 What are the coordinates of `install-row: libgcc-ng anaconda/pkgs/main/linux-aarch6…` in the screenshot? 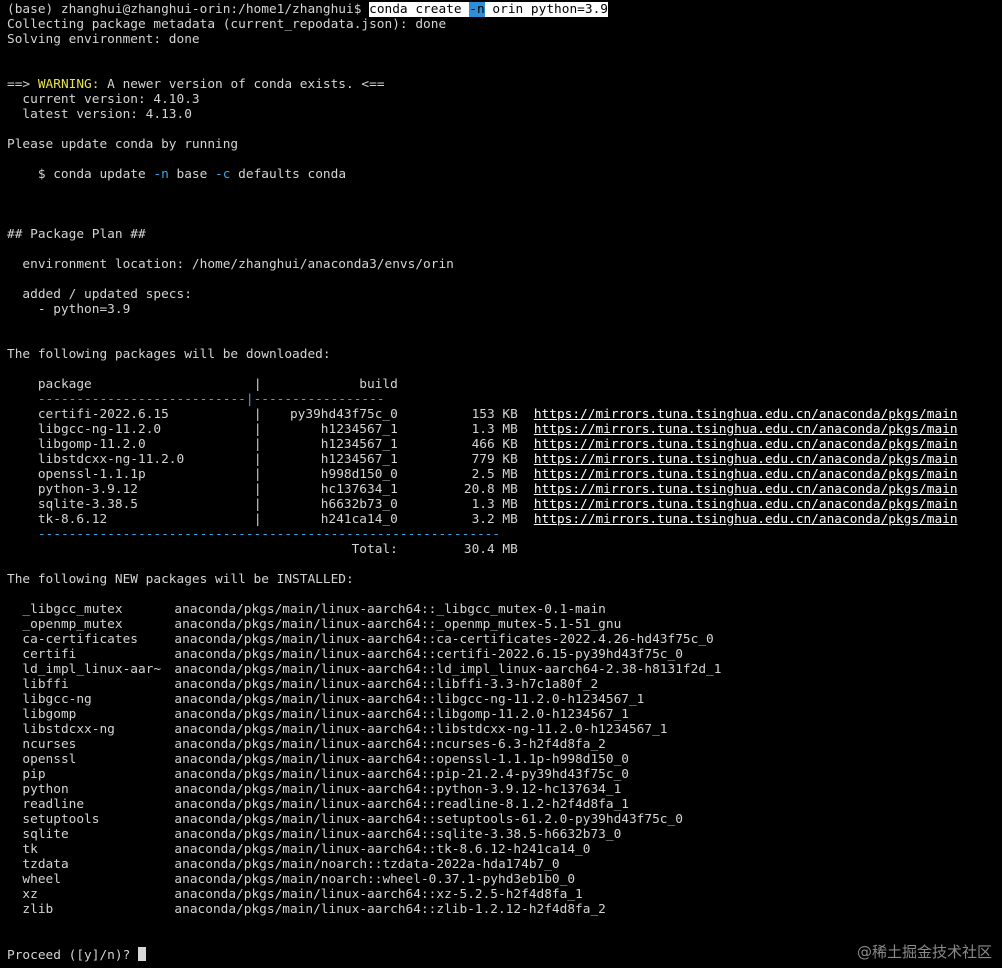 It's located at (504, 699).